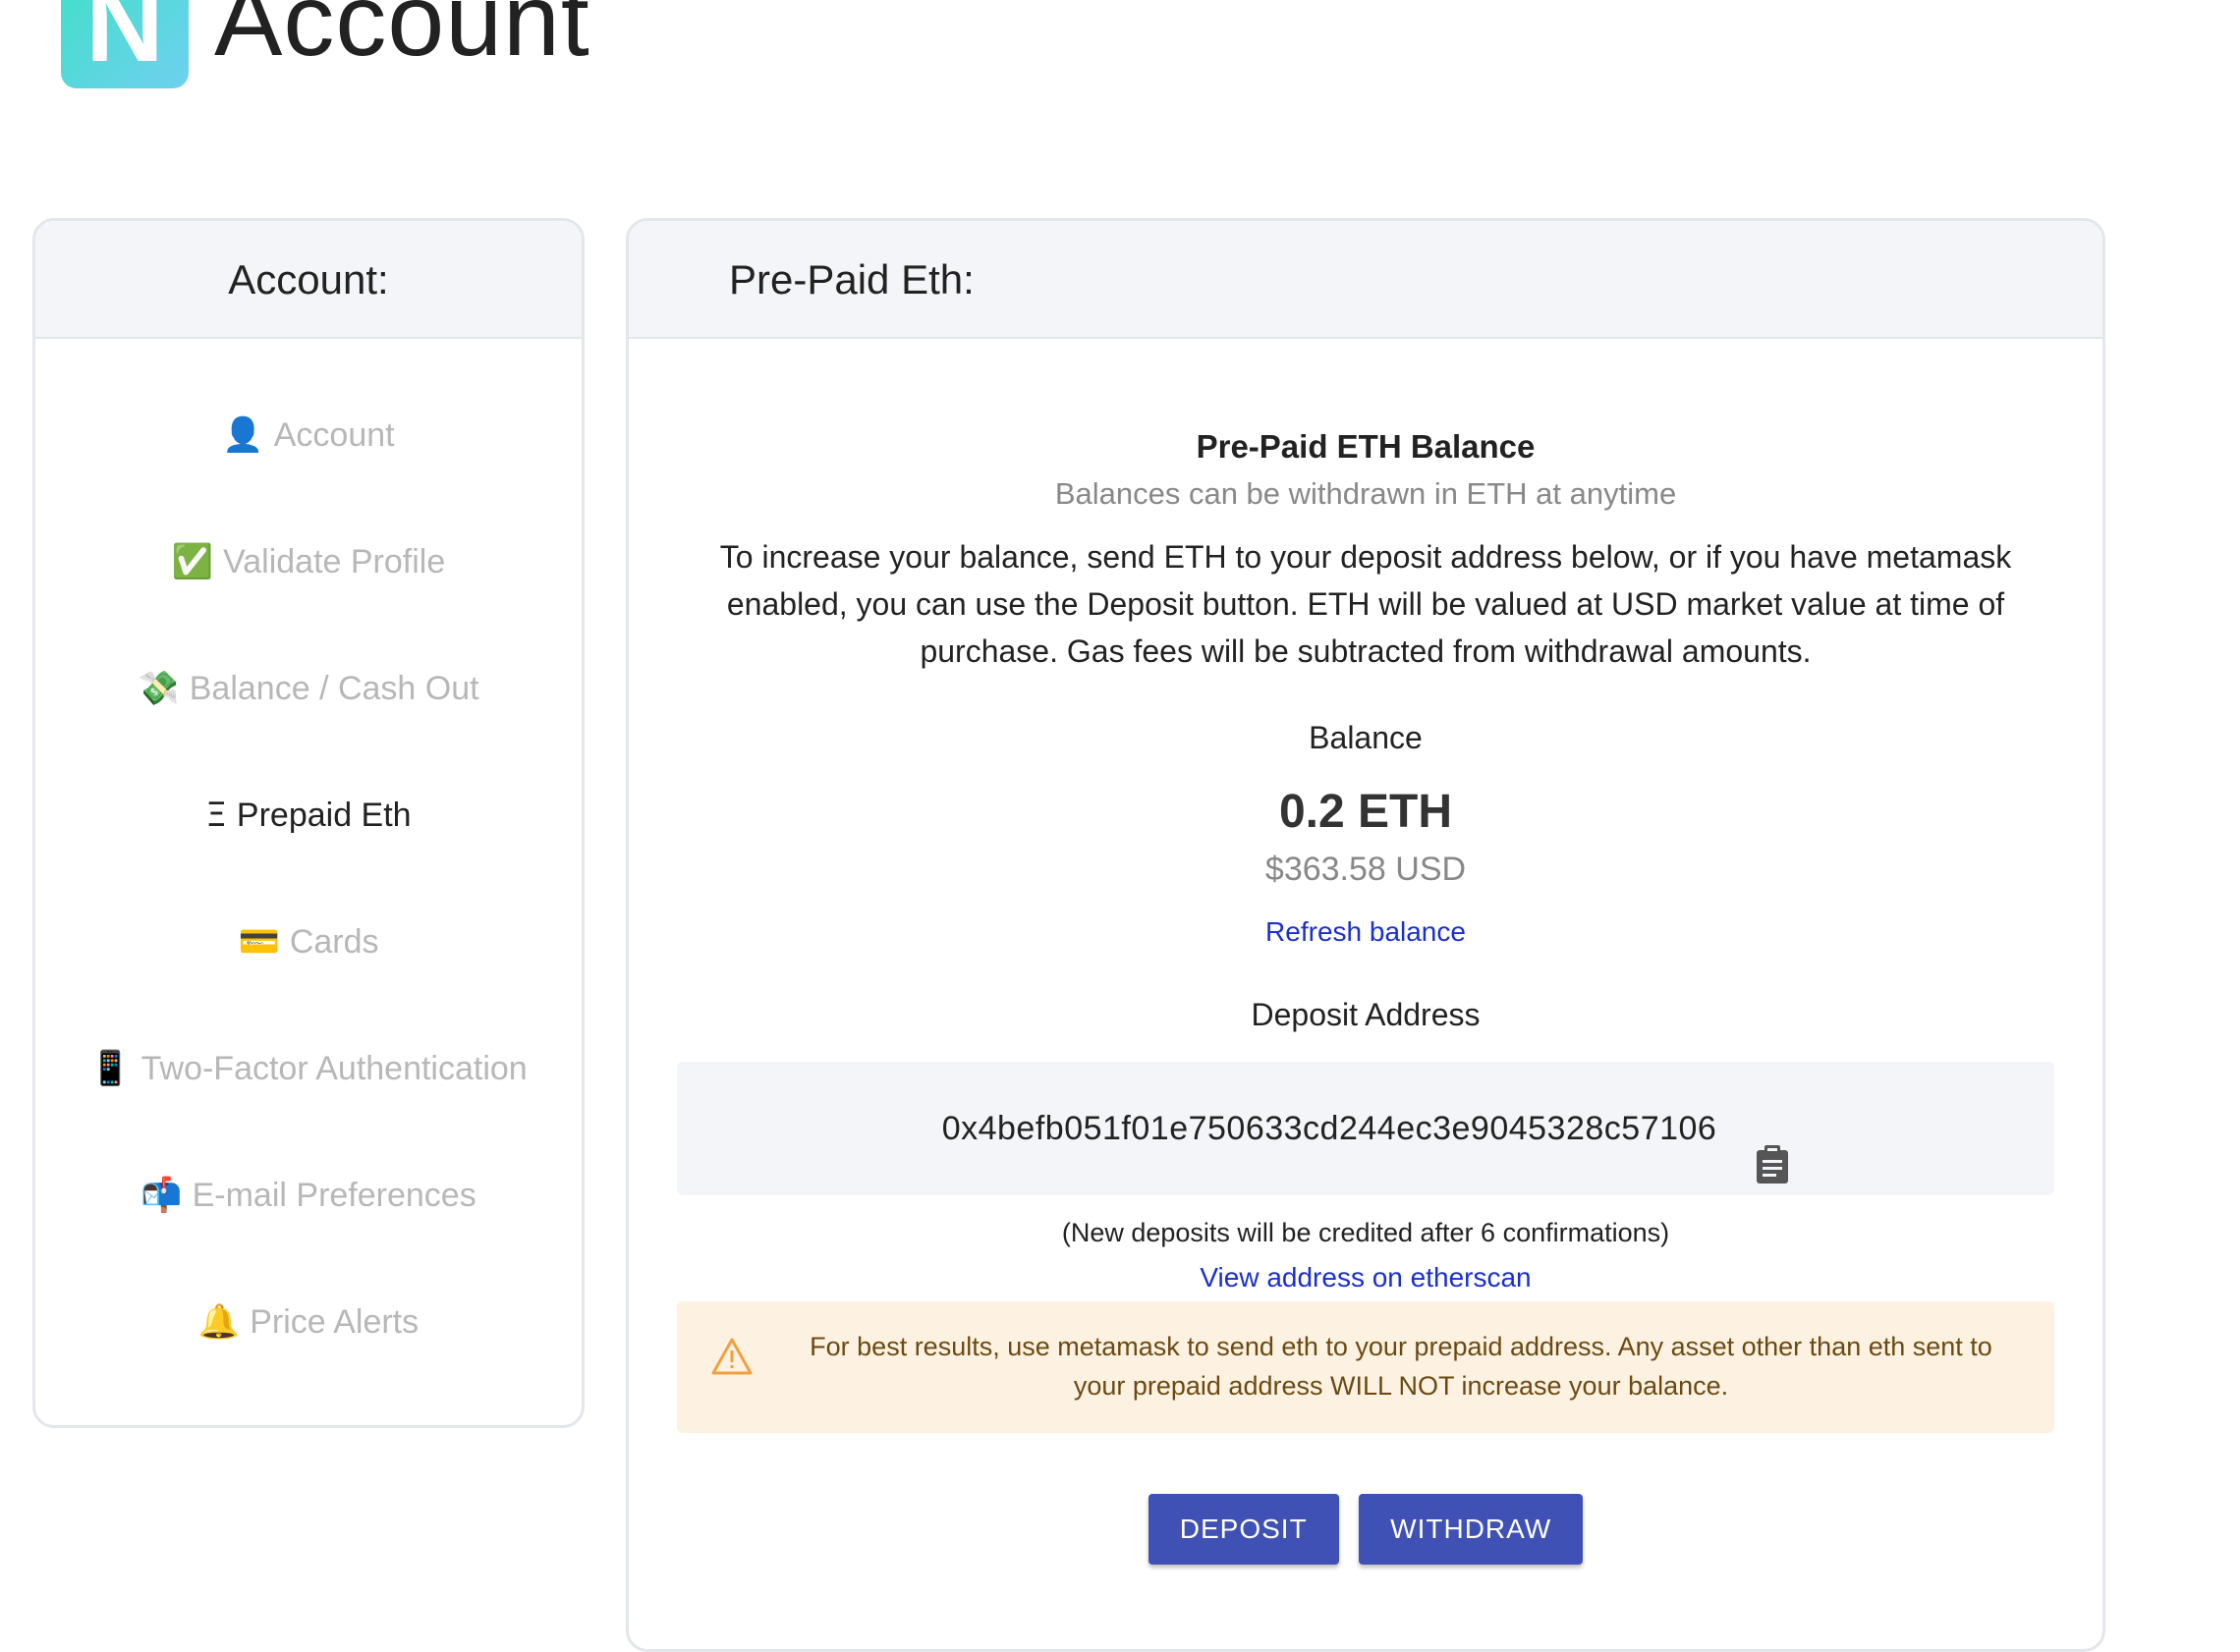  I want to click on sidebar-item-cards: 💳 Cards, so click(308, 943).